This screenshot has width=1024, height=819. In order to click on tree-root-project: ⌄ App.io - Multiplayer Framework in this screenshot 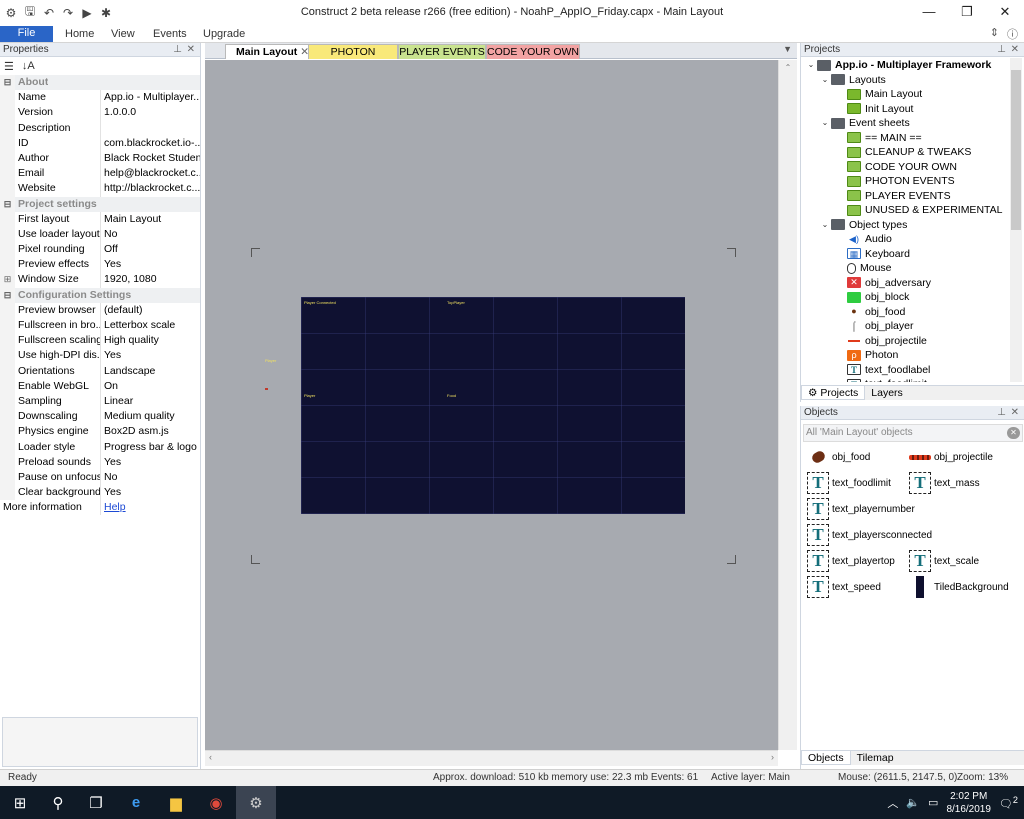, I will do `click(905, 65)`.